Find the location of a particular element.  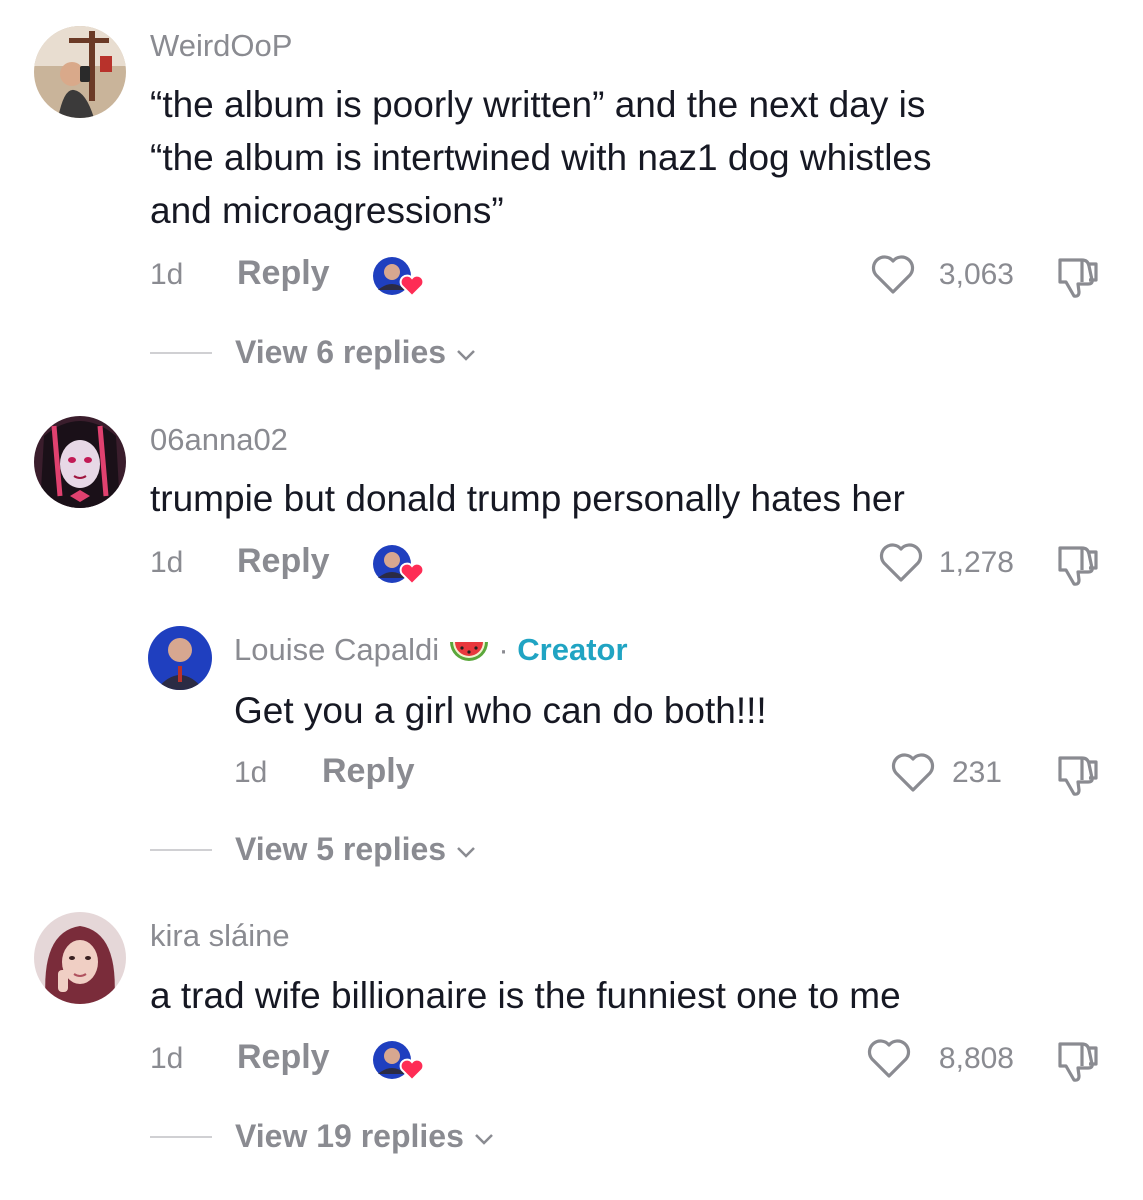

like-count: 8,808 is located at coordinates (976, 1058).